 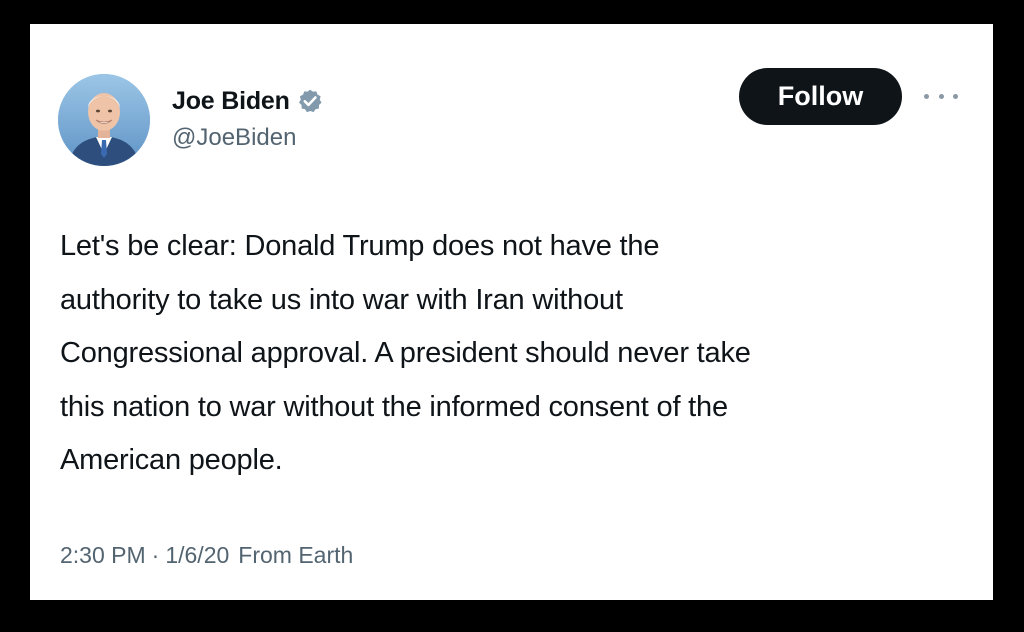 I want to click on ellipsis-icon, so click(x=941, y=96).